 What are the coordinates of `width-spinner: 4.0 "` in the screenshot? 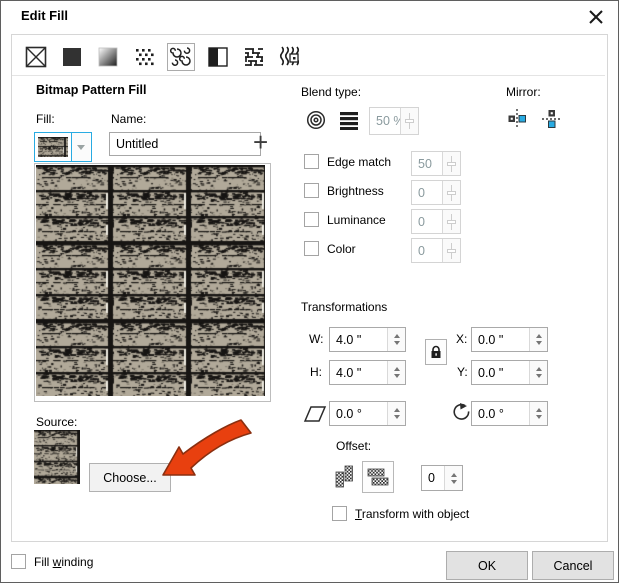 It's located at (367, 339).